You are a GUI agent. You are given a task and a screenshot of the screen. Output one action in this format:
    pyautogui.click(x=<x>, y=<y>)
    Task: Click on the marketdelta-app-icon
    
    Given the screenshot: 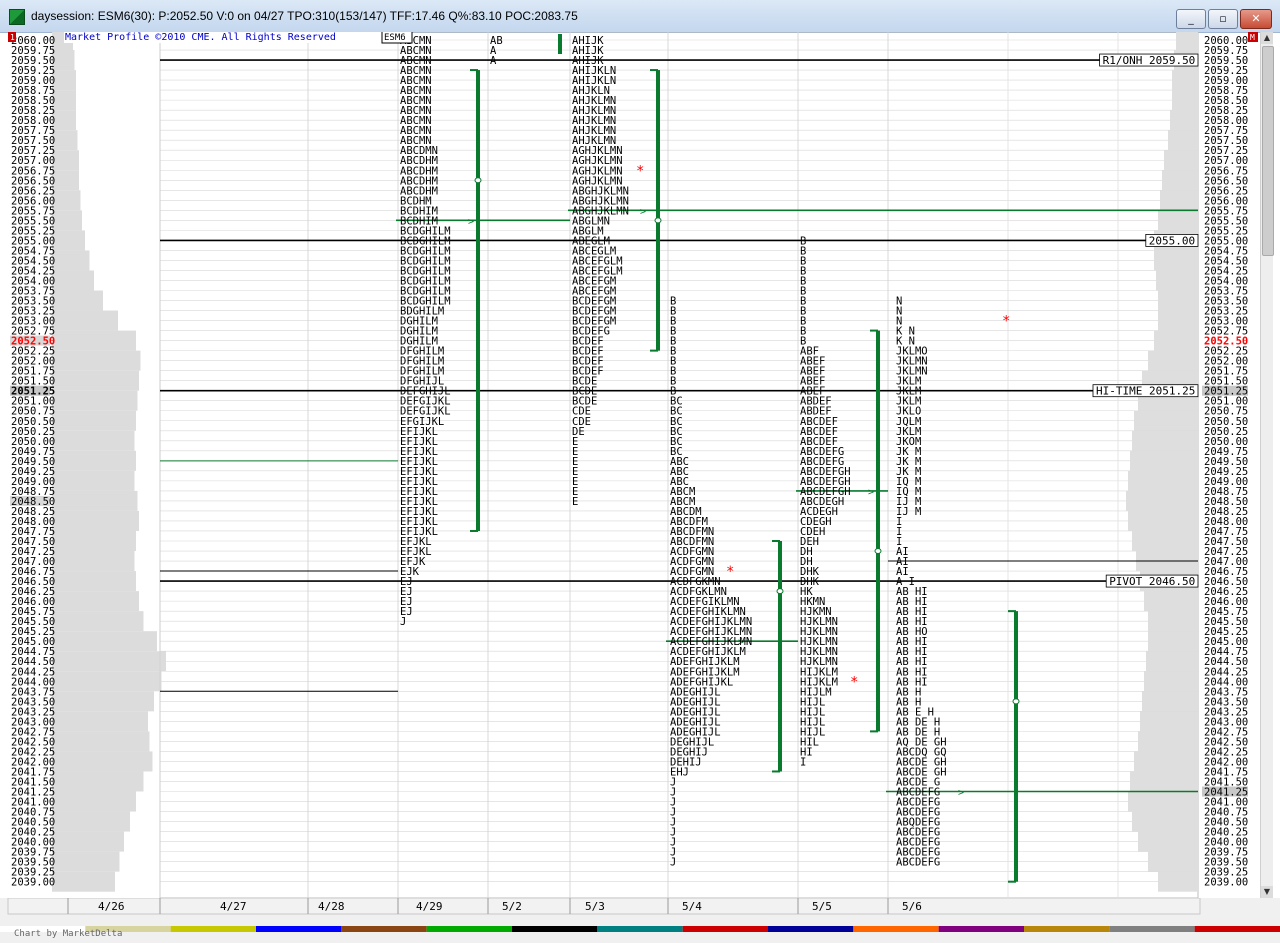 What is the action you would take?
    pyautogui.click(x=17, y=17)
    